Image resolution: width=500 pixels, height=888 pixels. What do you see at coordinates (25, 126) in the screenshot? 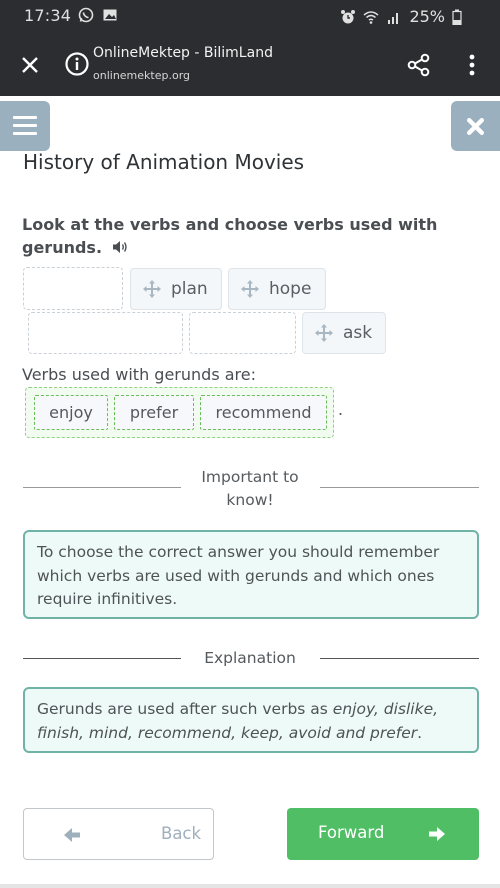
I see `hamburger-menu-button` at bounding box center [25, 126].